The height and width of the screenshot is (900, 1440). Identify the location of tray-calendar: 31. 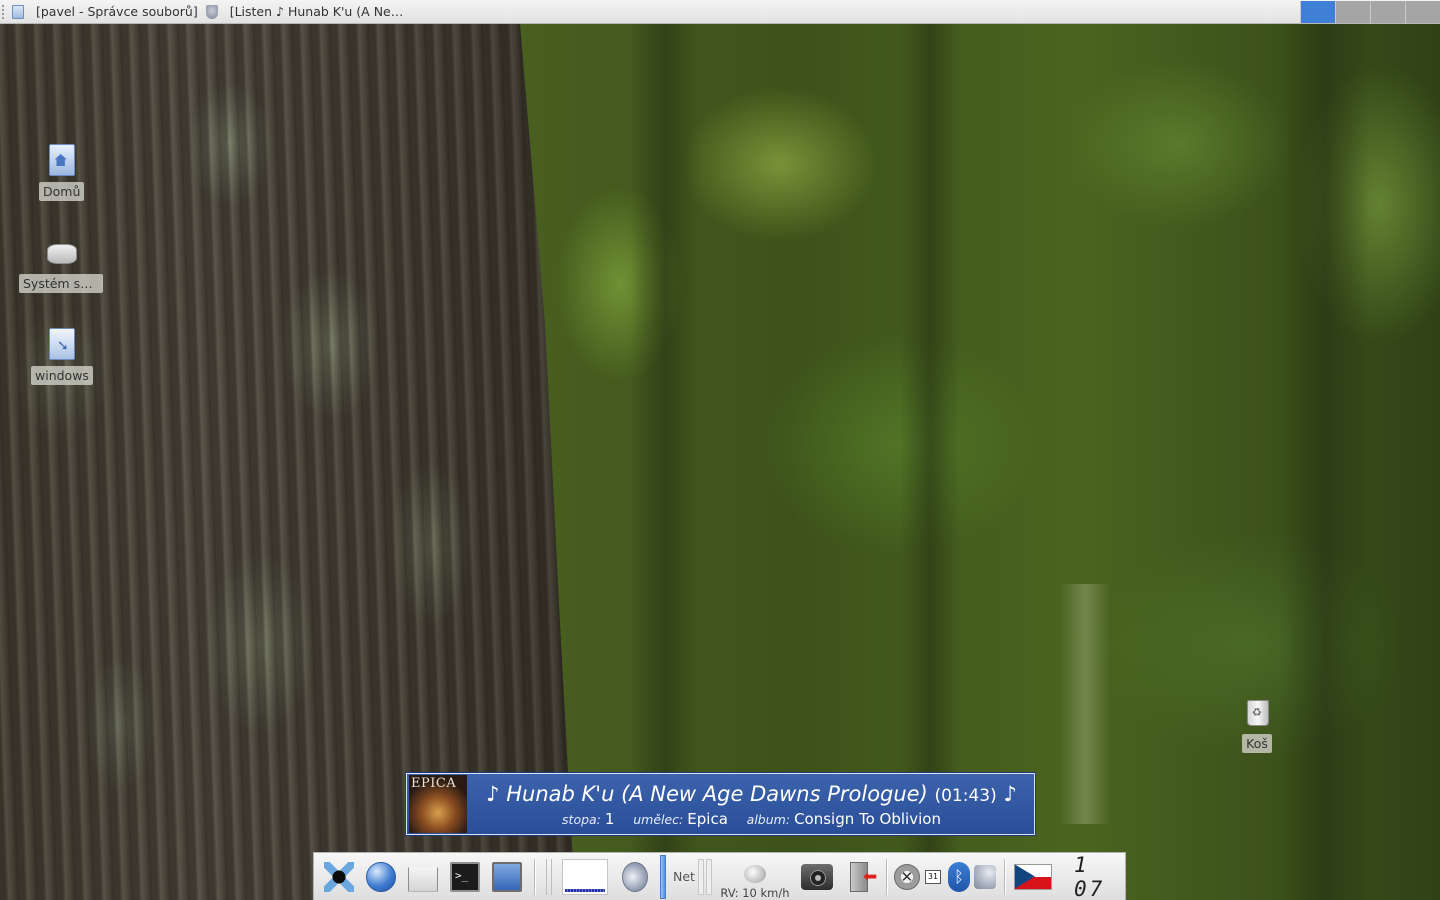
(933, 877).